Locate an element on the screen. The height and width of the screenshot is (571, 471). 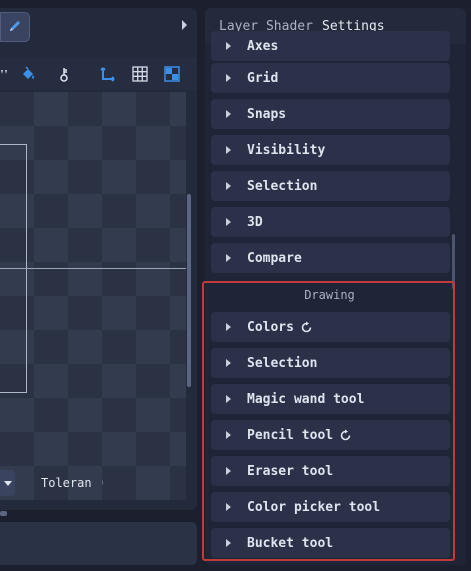
pencil-icon is located at coordinates (15, 27).